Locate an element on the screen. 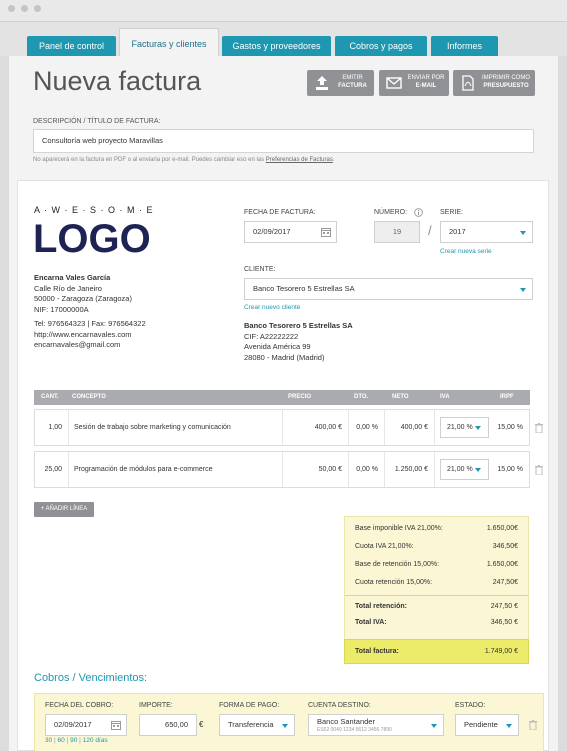  total-retencion-row: Total retención: 247,50 € is located at coordinates (436, 606).